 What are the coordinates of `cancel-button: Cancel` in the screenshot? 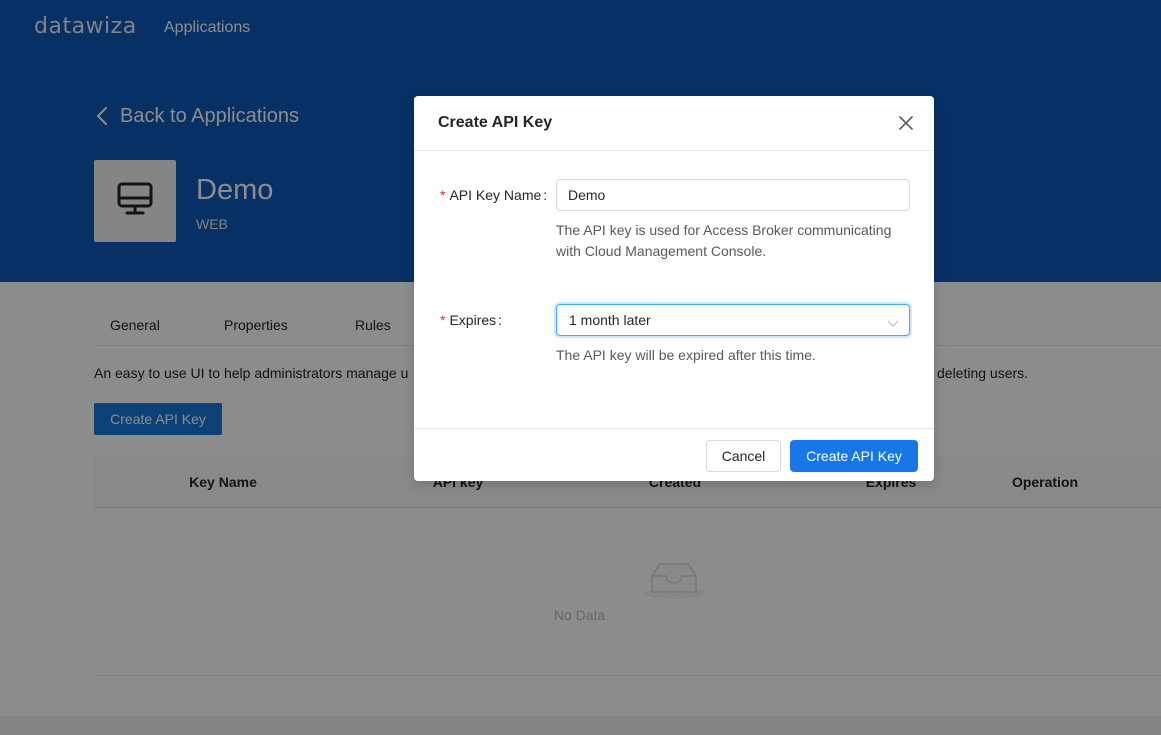 It's located at (743, 456).